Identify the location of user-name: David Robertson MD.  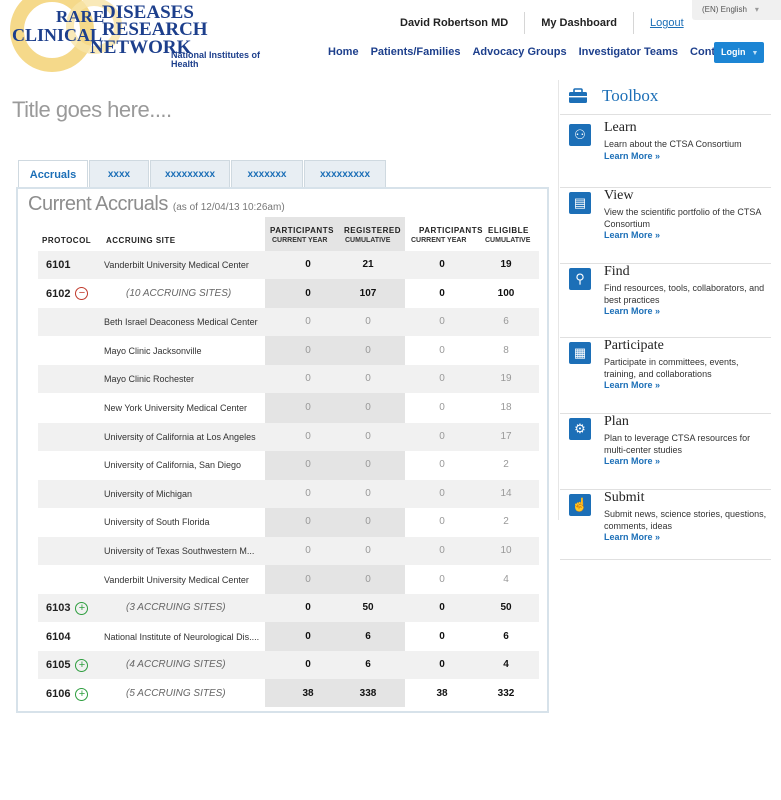
(454, 23).